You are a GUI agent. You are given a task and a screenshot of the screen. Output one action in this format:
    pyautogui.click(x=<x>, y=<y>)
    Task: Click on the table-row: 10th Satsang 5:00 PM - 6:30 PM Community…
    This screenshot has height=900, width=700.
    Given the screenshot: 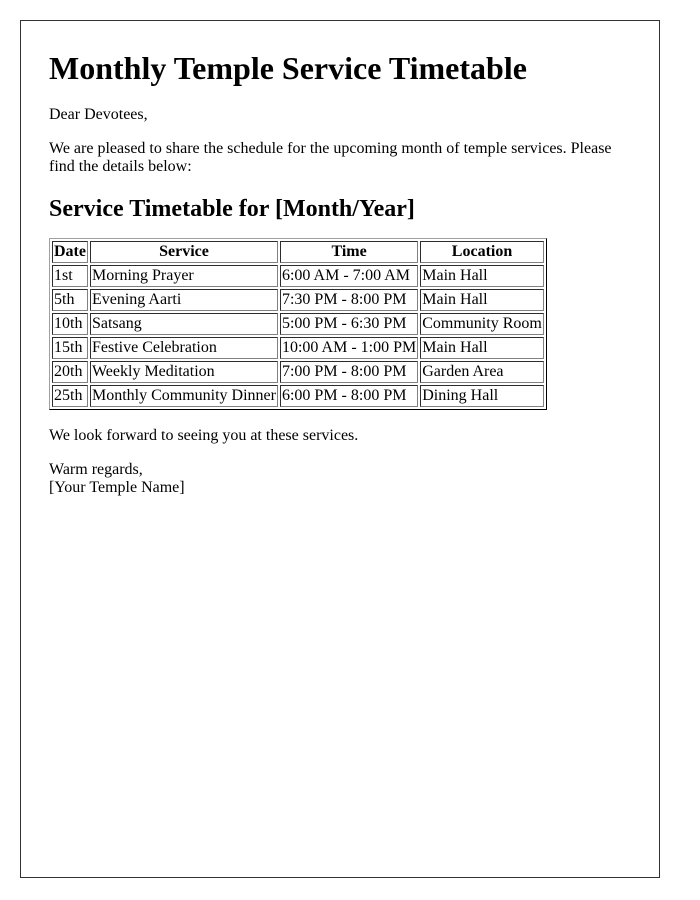 What is the action you would take?
    pyautogui.click(x=298, y=324)
    